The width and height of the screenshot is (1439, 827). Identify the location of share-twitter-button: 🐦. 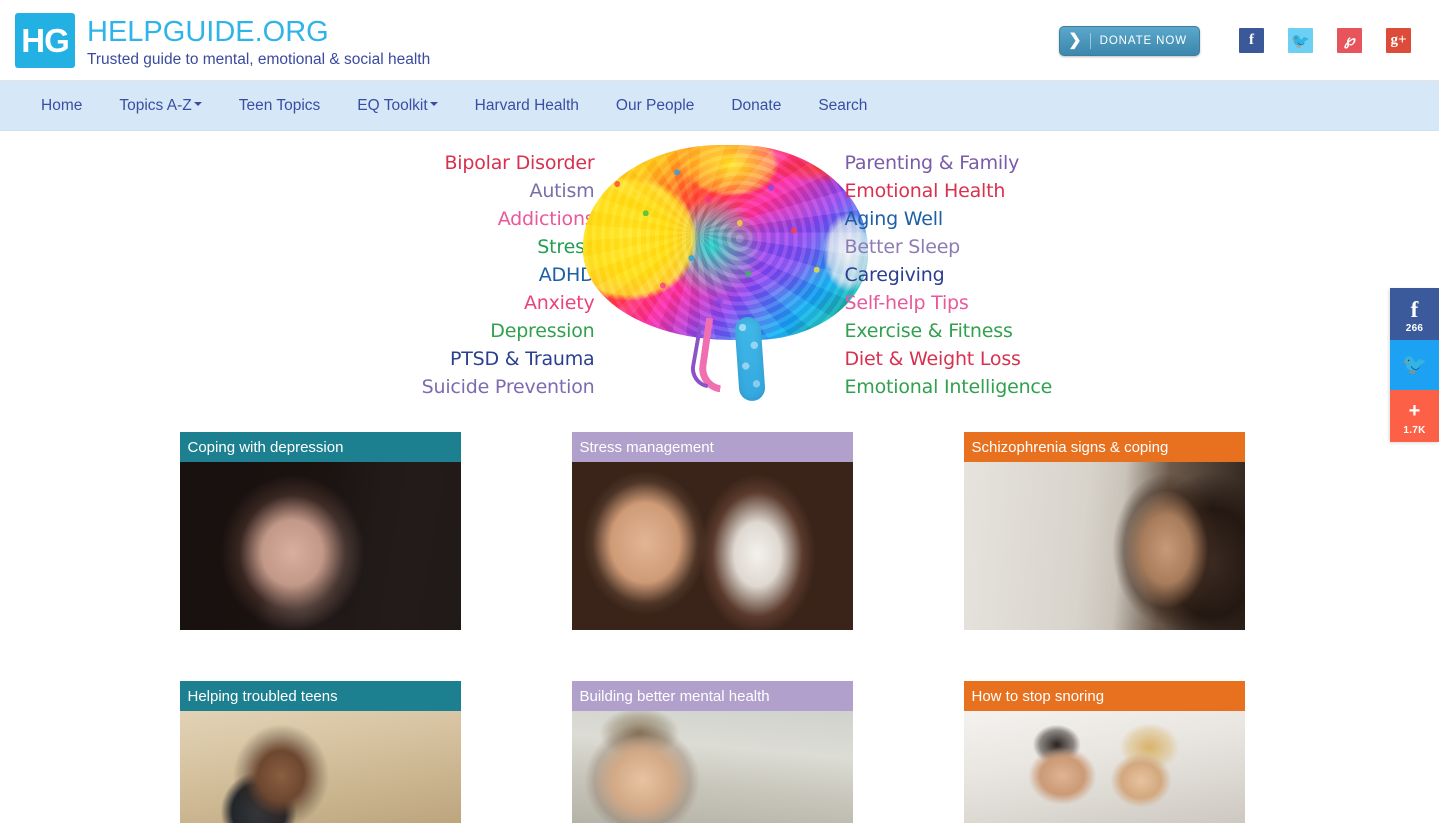
(1414, 365).